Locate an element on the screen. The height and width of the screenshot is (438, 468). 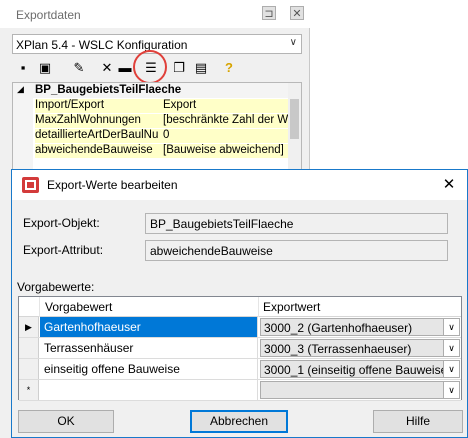
help-button: Hilfe is located at coordinates (418, 421).